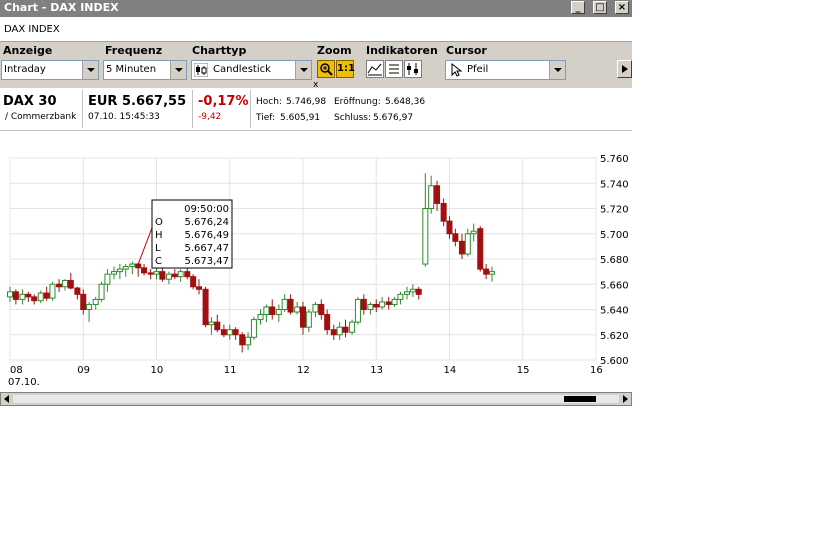  What do you see at coordinates (206, 222) in the screenshot?
I see `tooltip-value: 5.676,24` at bounding box center [206, 222].